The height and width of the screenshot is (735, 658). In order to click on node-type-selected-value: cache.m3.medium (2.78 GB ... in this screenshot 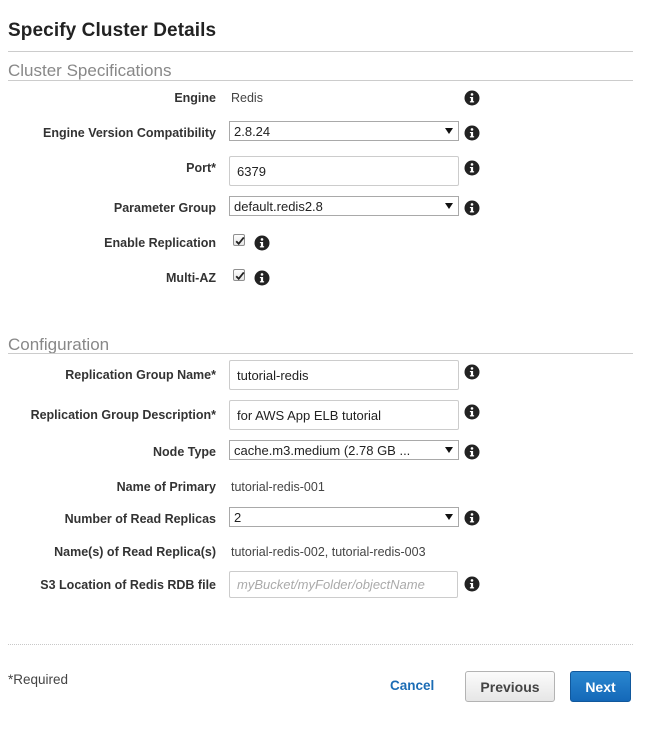, I will do `click(322, 450)`.